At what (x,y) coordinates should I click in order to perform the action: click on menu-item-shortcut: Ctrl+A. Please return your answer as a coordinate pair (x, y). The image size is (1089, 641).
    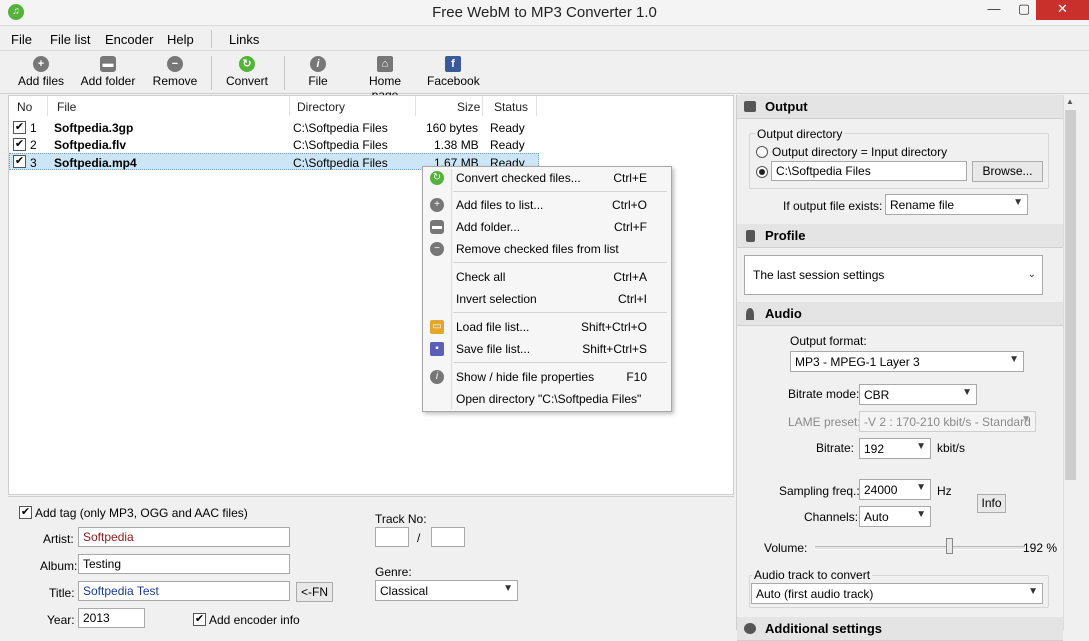
    Looking at the image, I should click on (630, 277).